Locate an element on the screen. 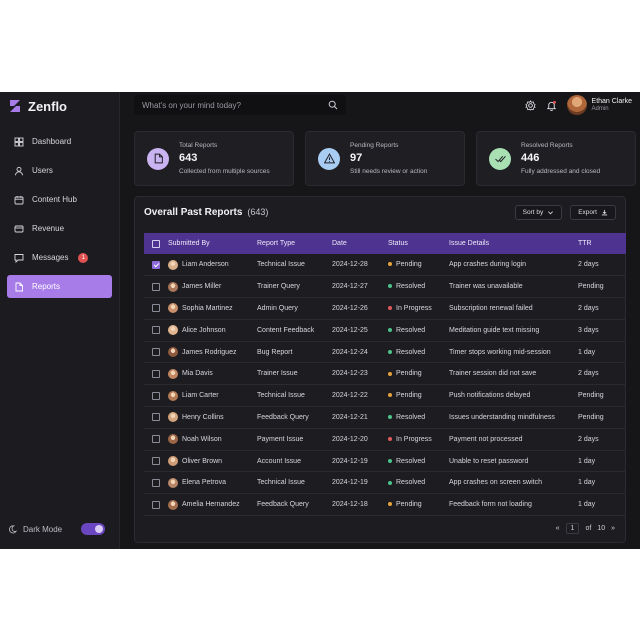  submitter-name: Oliver Brown is located at coordinates (202, 461).